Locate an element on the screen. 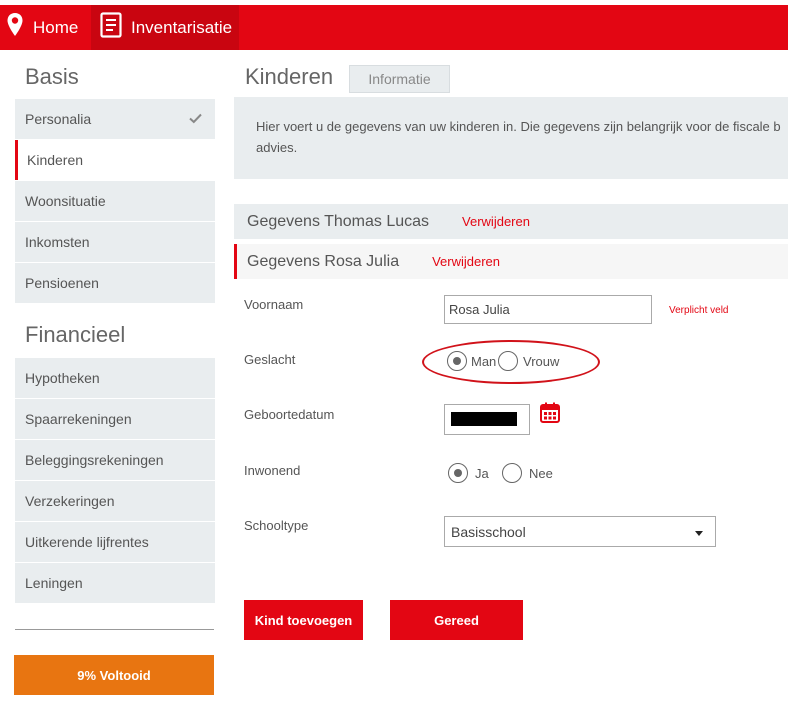 This screenshot has width=788, height=712. schooltype-select: Basisschool is located at coordinates (580, 531).